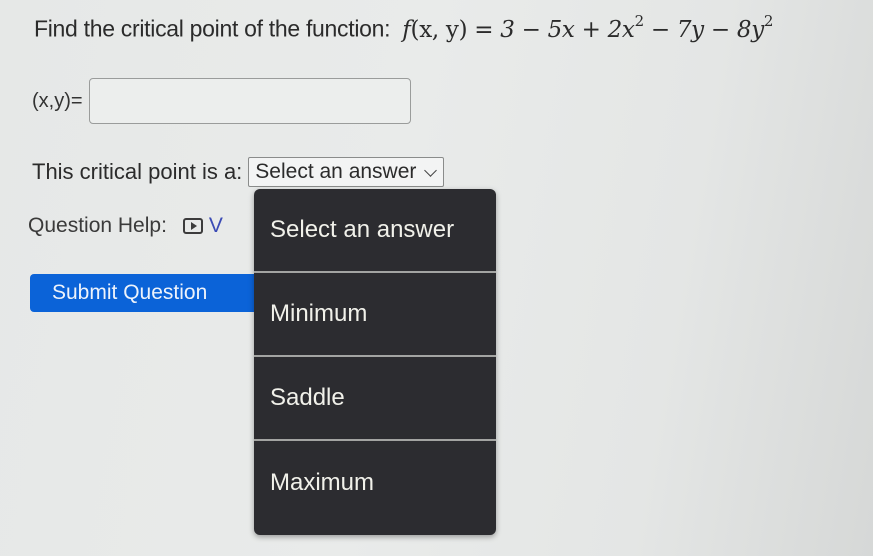 The height and width of the screenshot is (556, 873). What do you see at coordinates (137, 171) in the screenshot?
I see `classification-label: This critical point is a:` at bounding box center [137, 171].